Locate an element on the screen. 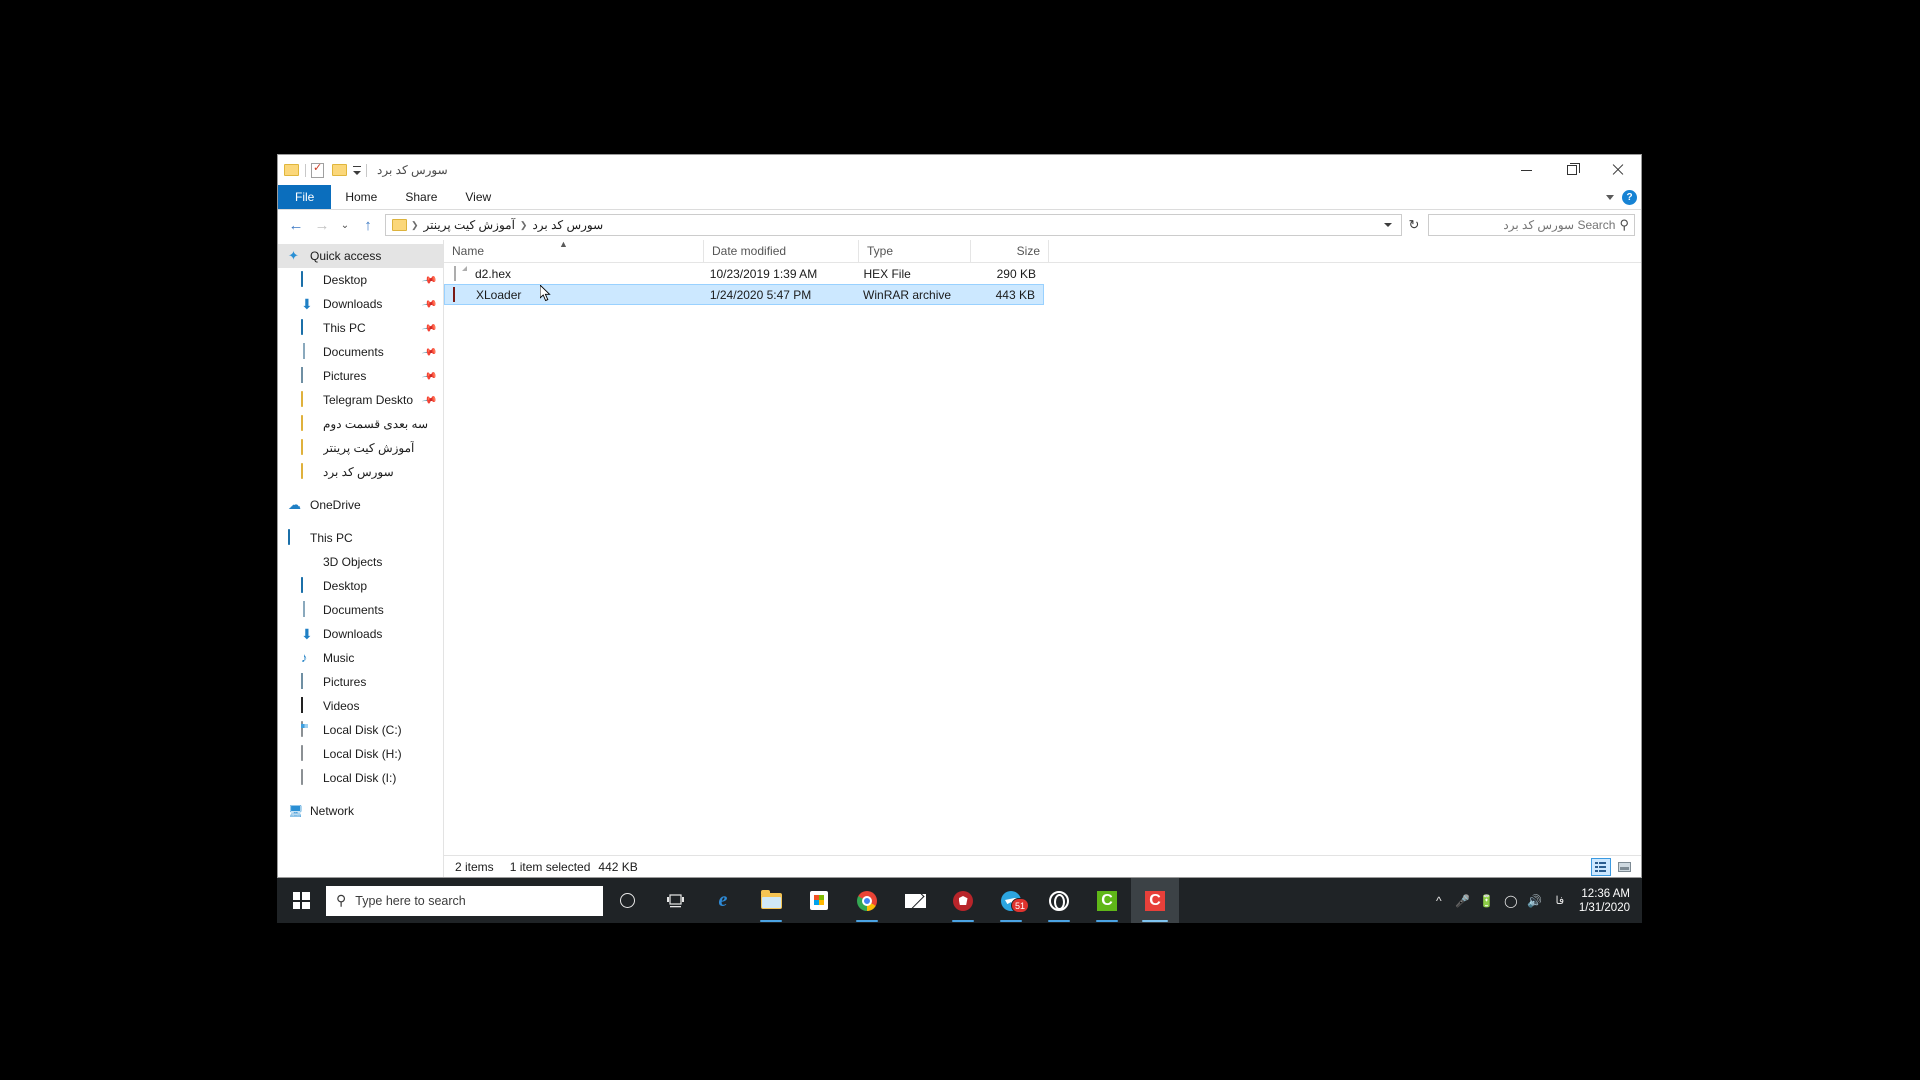 This screenshot has height=1080, width=1920. minimize-button is located at coordinates (1526, 170).